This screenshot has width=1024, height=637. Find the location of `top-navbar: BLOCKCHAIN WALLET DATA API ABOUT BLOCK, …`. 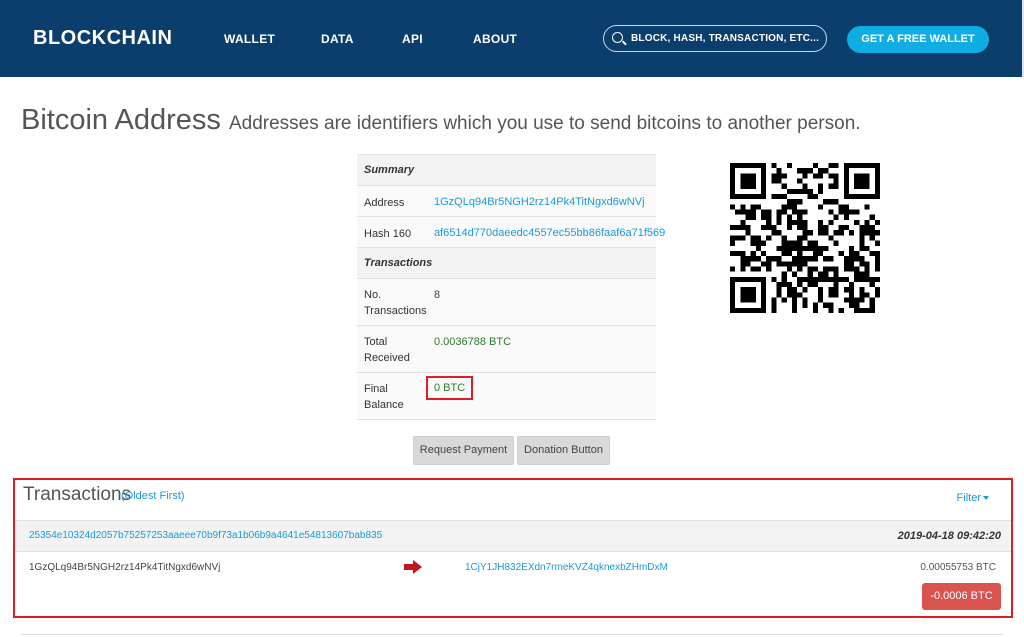

top-navbar: BLOCKCHAIN WALLET DATA API ABOUT BLOCK, … is located at coordinates (512, 38).